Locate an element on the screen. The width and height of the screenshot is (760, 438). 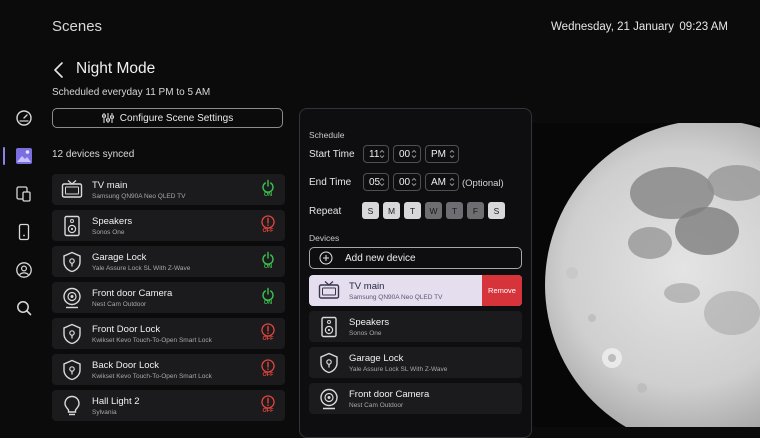
dashboard-icon is located at coordinates (24, 118).